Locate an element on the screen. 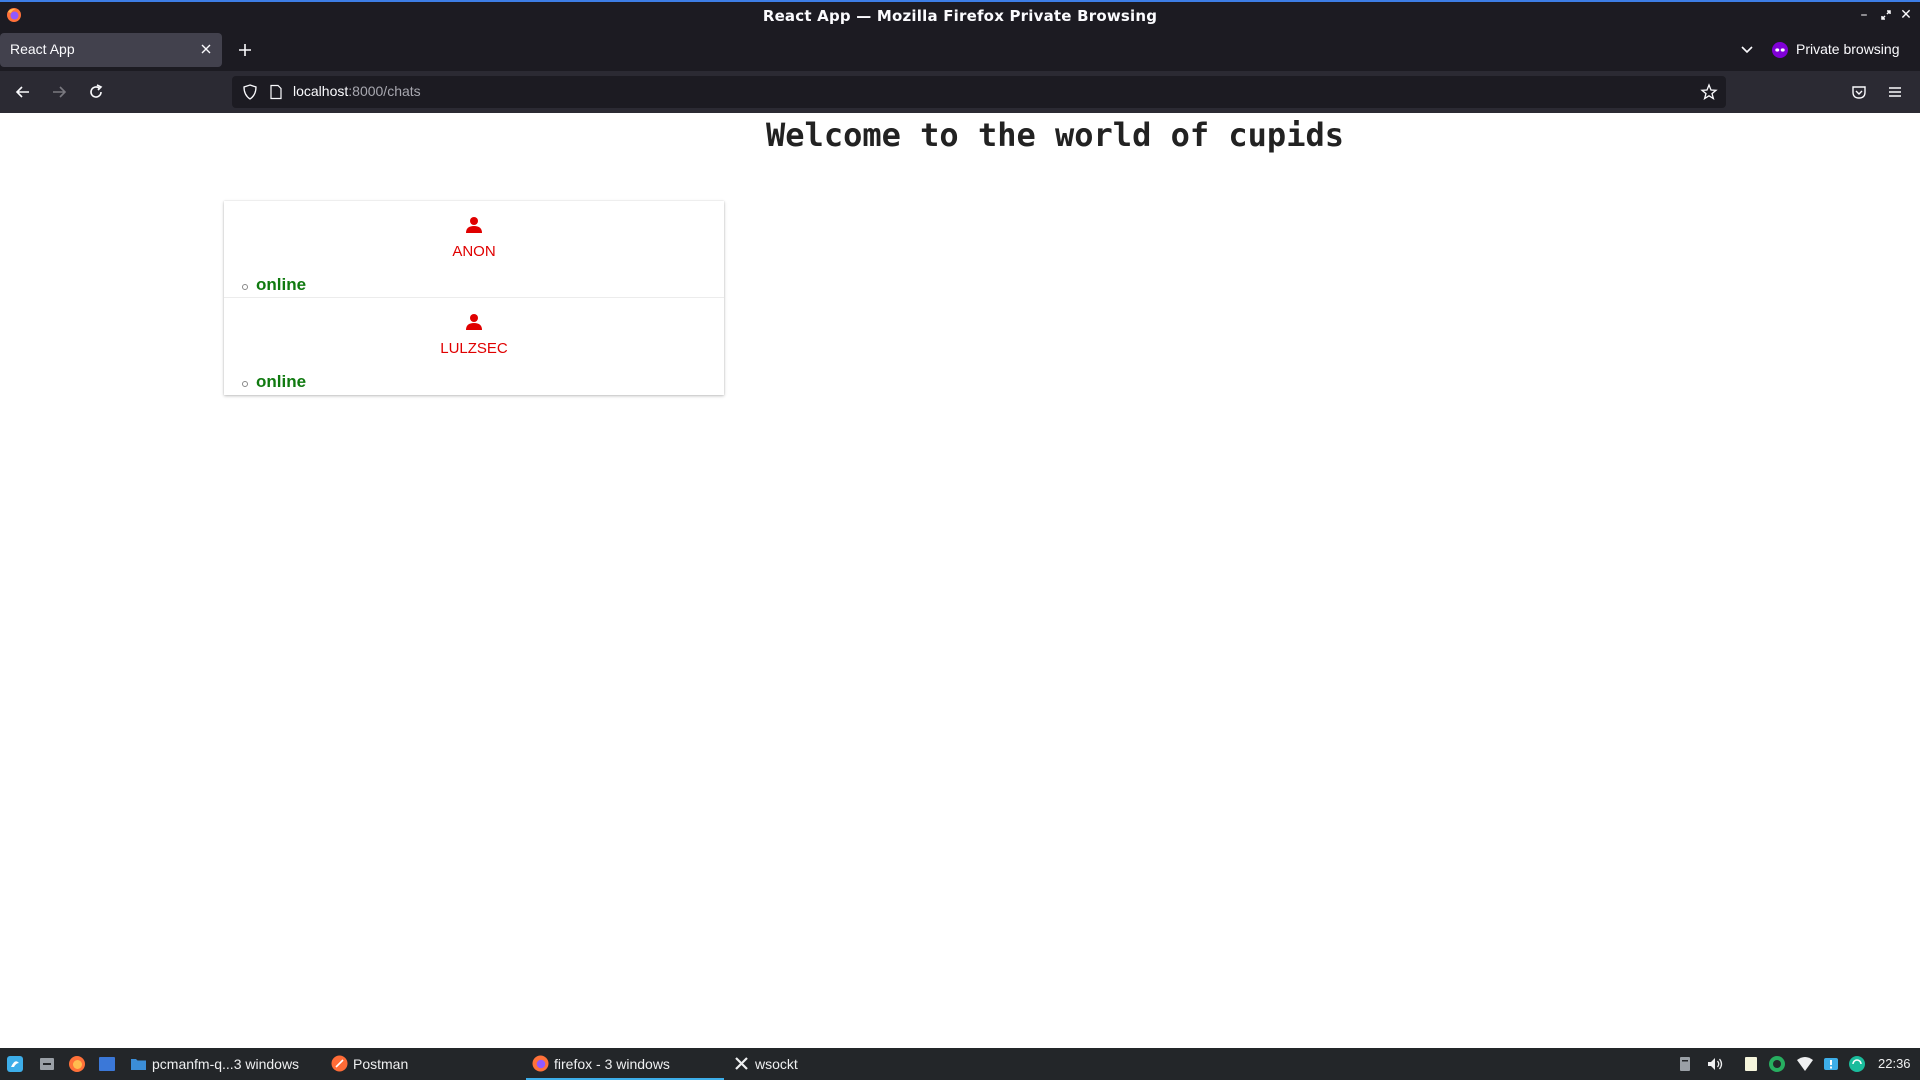 This screenshot has height=1080, width=1920. page-title: Welcome to the world of cupids is located at coordinates (1055, 135).